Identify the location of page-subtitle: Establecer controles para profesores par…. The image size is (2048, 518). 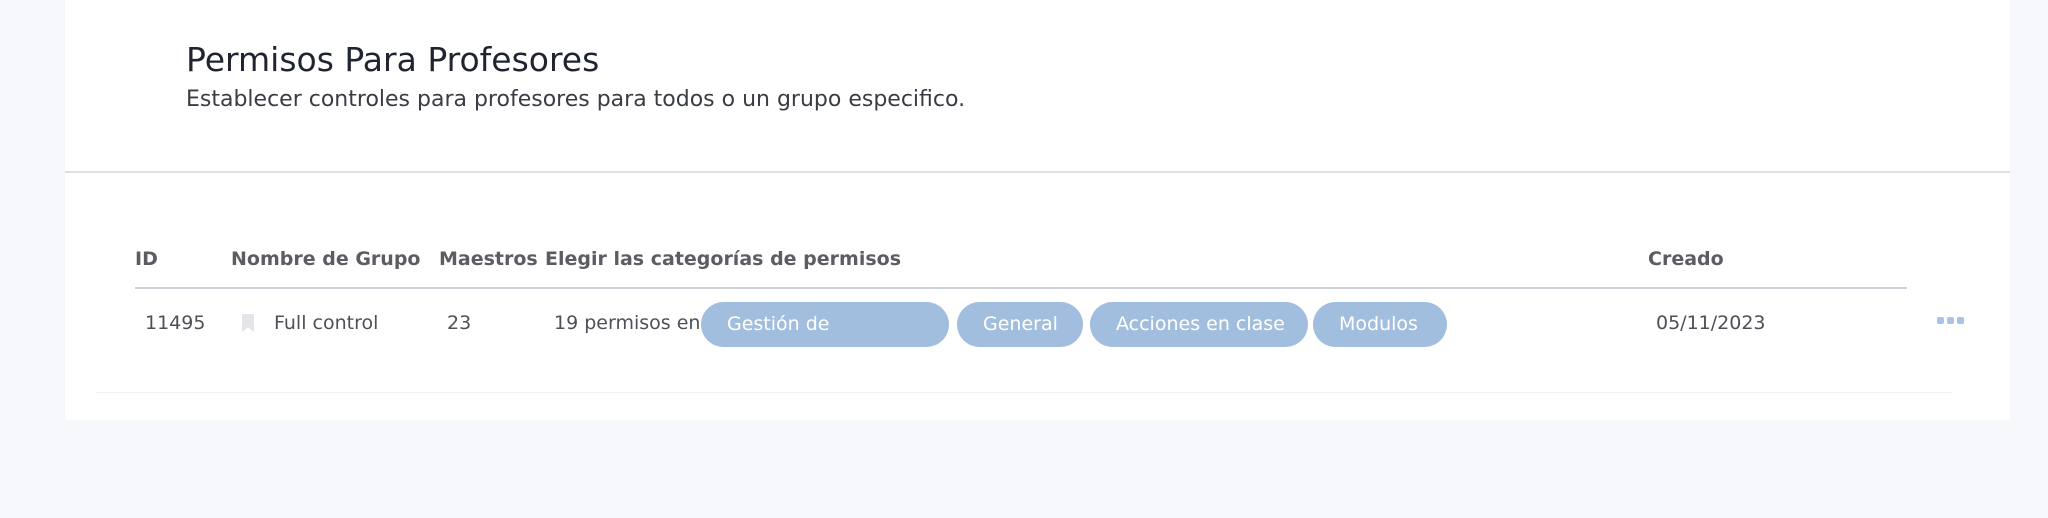
(576, 99).